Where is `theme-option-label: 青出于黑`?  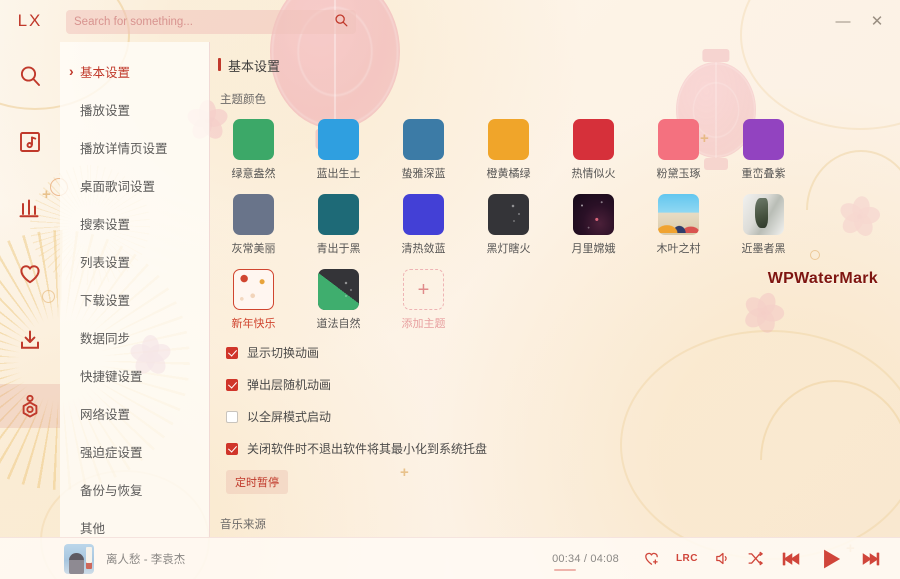
theme-option-label: 青出于黑 is located at coordinates (338, 249).